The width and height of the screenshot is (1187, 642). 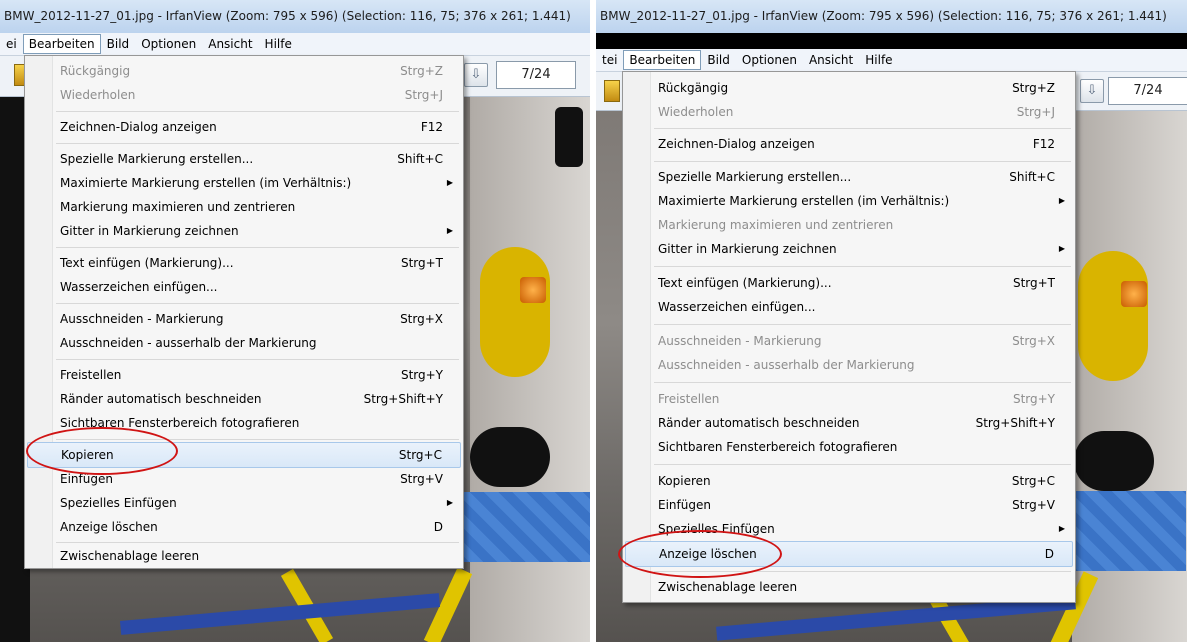 I want to click on menu-bar: tei Bearbeiten Bild Optionen Ansicht Hilfe, so click(x=891, y=60).